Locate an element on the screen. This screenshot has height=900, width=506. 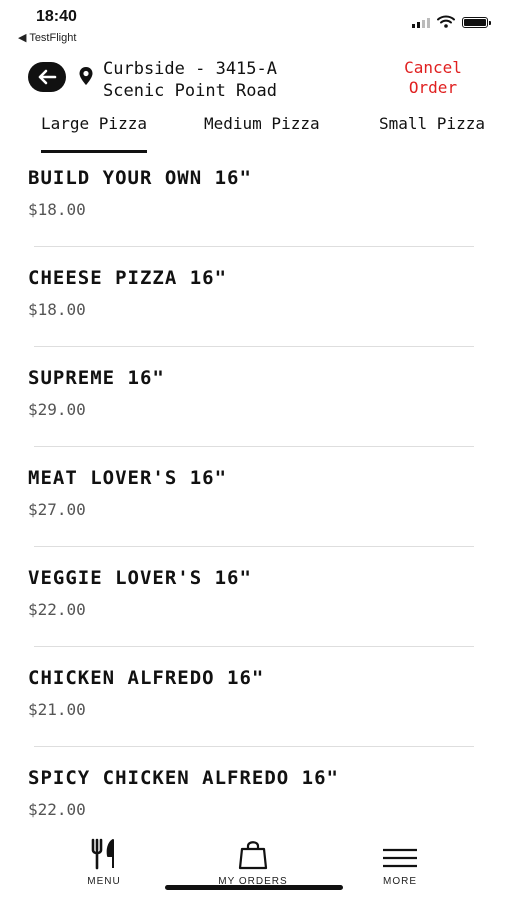
status-icons is located at coordinates (451, 21).